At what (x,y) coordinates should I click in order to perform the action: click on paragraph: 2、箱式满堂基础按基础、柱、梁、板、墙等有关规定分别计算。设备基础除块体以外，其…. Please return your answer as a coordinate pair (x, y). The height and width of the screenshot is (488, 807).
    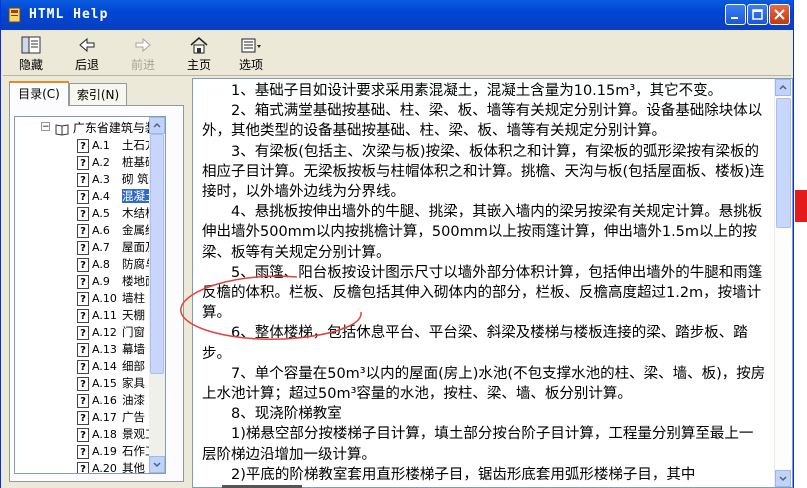
    Looking at the image, I should click on (482, 121).